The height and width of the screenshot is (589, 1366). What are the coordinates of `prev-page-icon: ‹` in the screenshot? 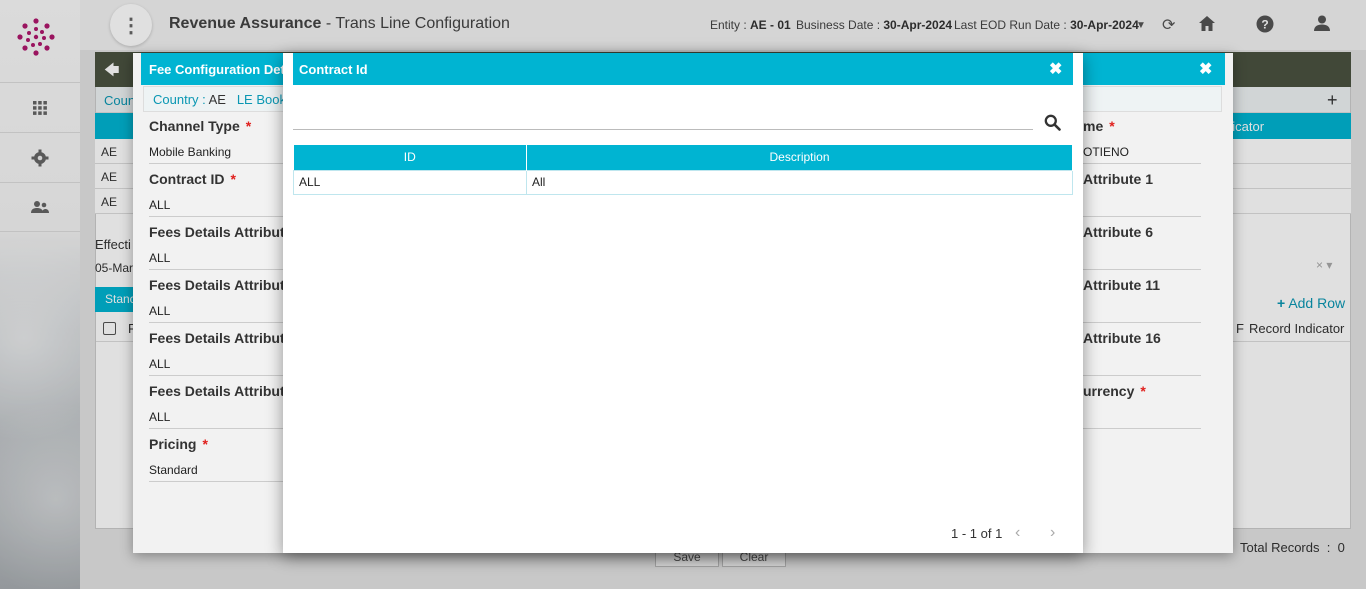 It's located at (1017, 533).